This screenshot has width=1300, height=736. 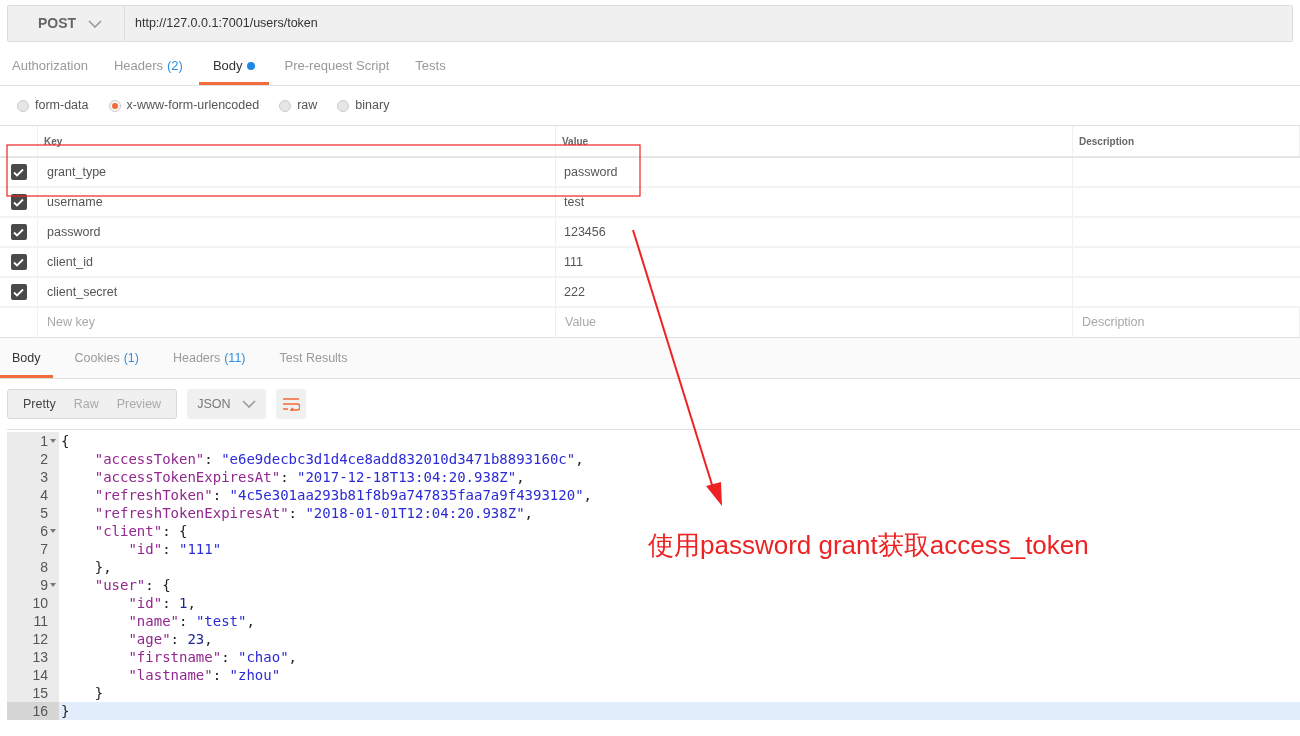 What do you see at coordinates (297, 141) in the screenshot?
I see `column-header: Key` at bounding box center [297, 141].